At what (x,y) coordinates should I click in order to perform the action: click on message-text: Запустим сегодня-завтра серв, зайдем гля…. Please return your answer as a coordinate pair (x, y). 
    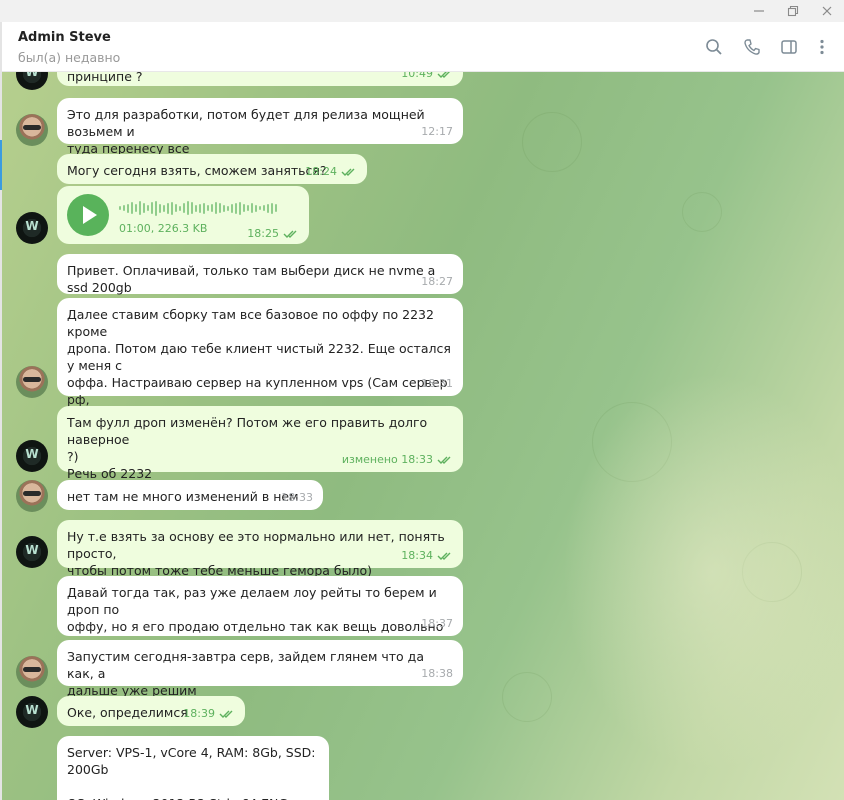
    Looking at the image, I should click on (245, 673).